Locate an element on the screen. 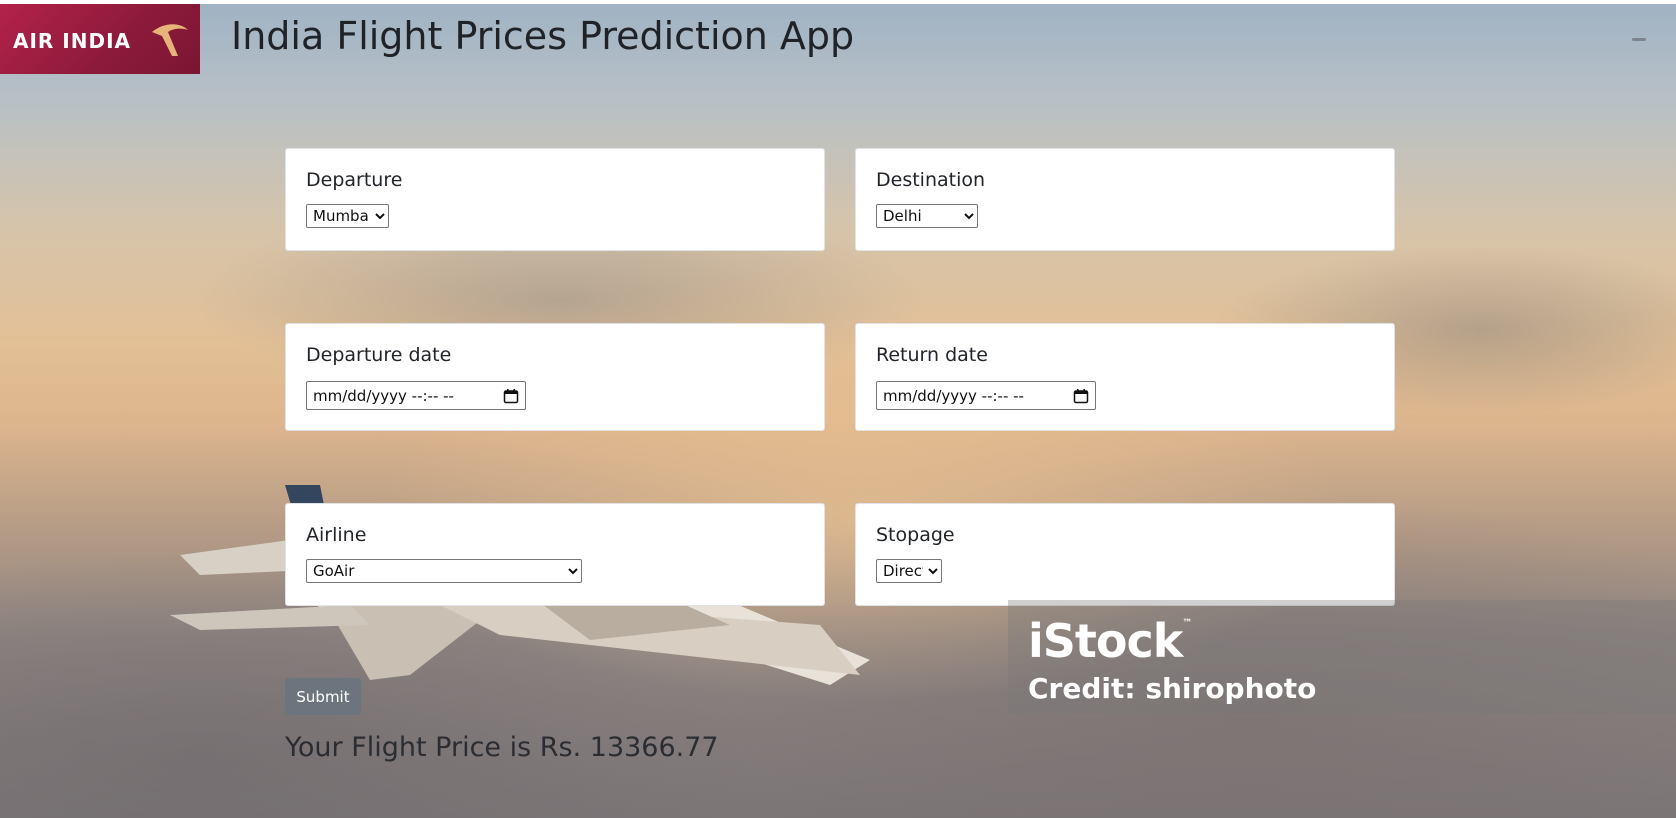 This screenshot has width=1676, height=818. page-title: India Flight Prices Prediction App is located at coordinates (543, 36).